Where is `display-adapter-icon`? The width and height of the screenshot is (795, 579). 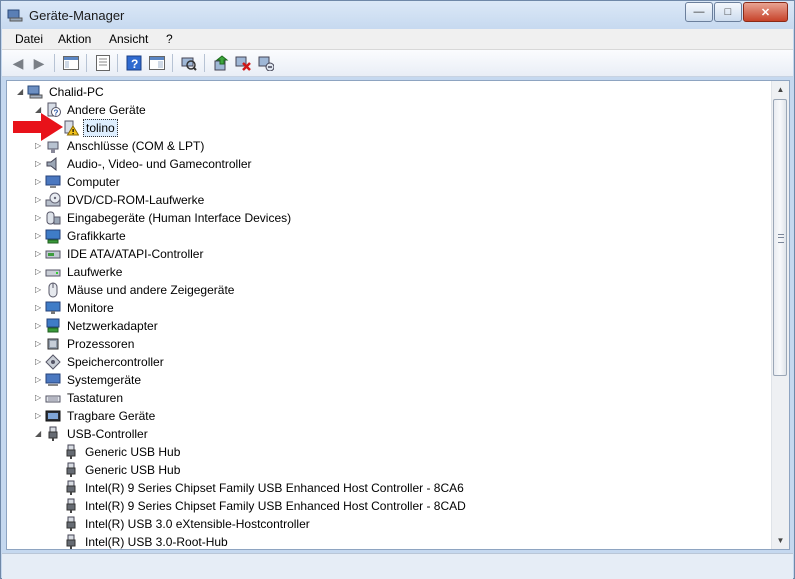 display-adapter-icon is located at coordinates (53, 236).